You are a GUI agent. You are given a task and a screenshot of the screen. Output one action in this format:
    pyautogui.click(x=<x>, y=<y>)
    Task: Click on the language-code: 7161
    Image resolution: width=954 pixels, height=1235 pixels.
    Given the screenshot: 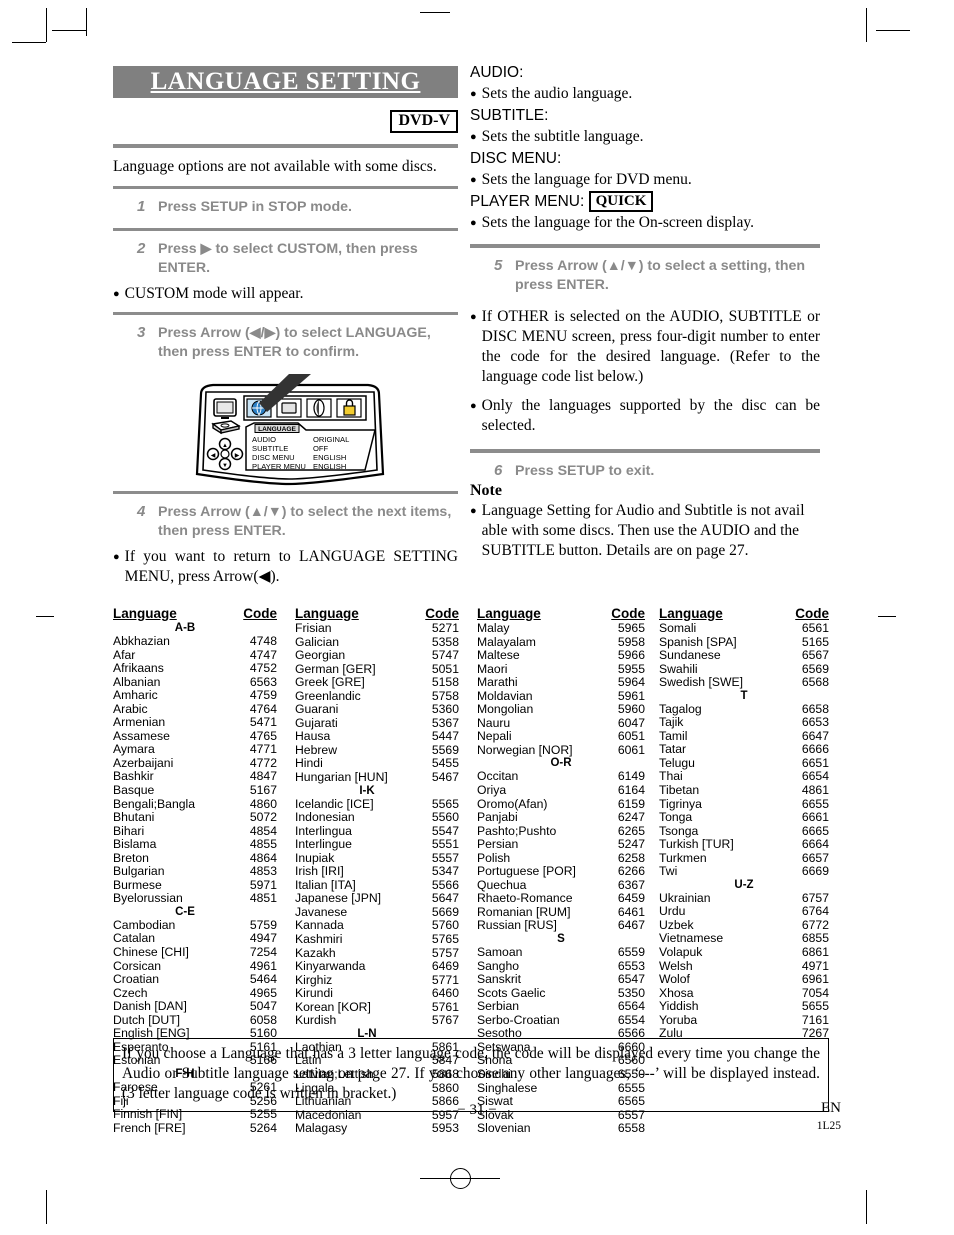 What is the action you would take?
    pyautogui.click(x=815, y=1019)
    